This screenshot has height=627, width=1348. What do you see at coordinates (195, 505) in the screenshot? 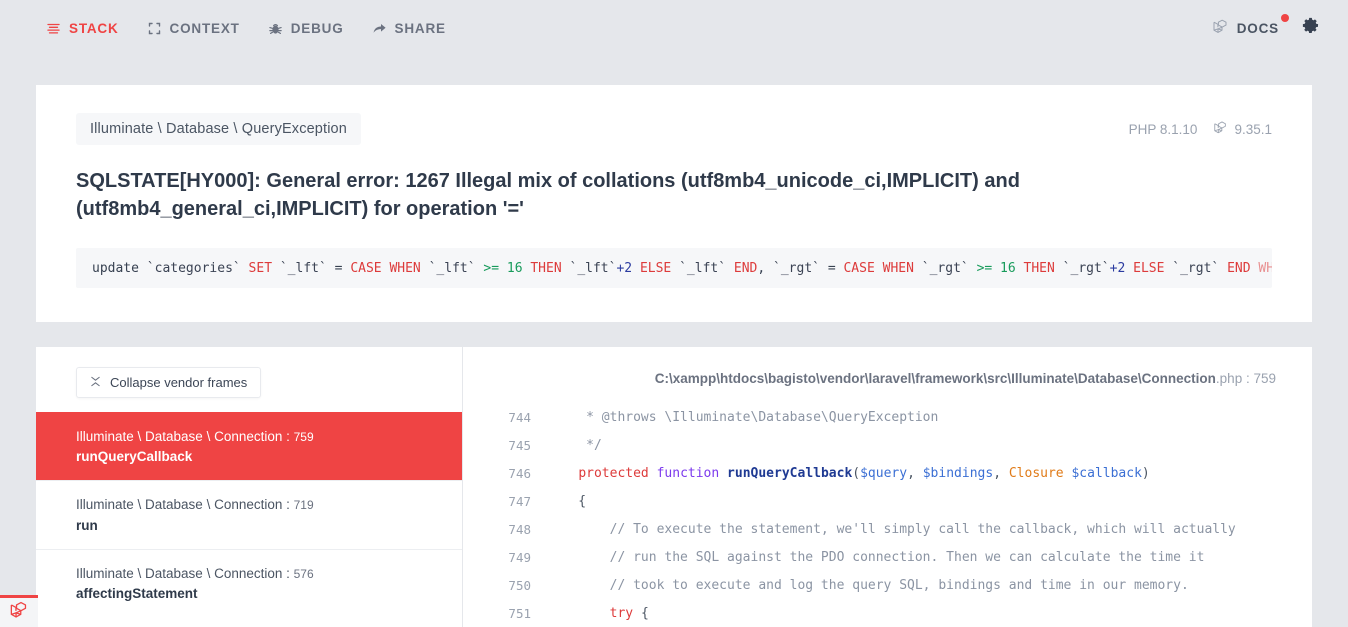
I see `stack-frame-class: Illuminate \ Database \ Connection : 719` at bounding box center [195, 505].